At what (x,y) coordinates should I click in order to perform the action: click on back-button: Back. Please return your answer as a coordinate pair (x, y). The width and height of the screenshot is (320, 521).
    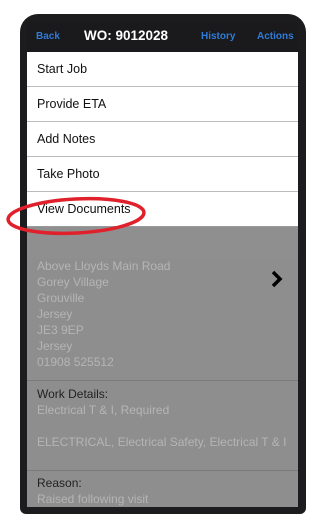
    Looking at the image, I should click on (48, 36).